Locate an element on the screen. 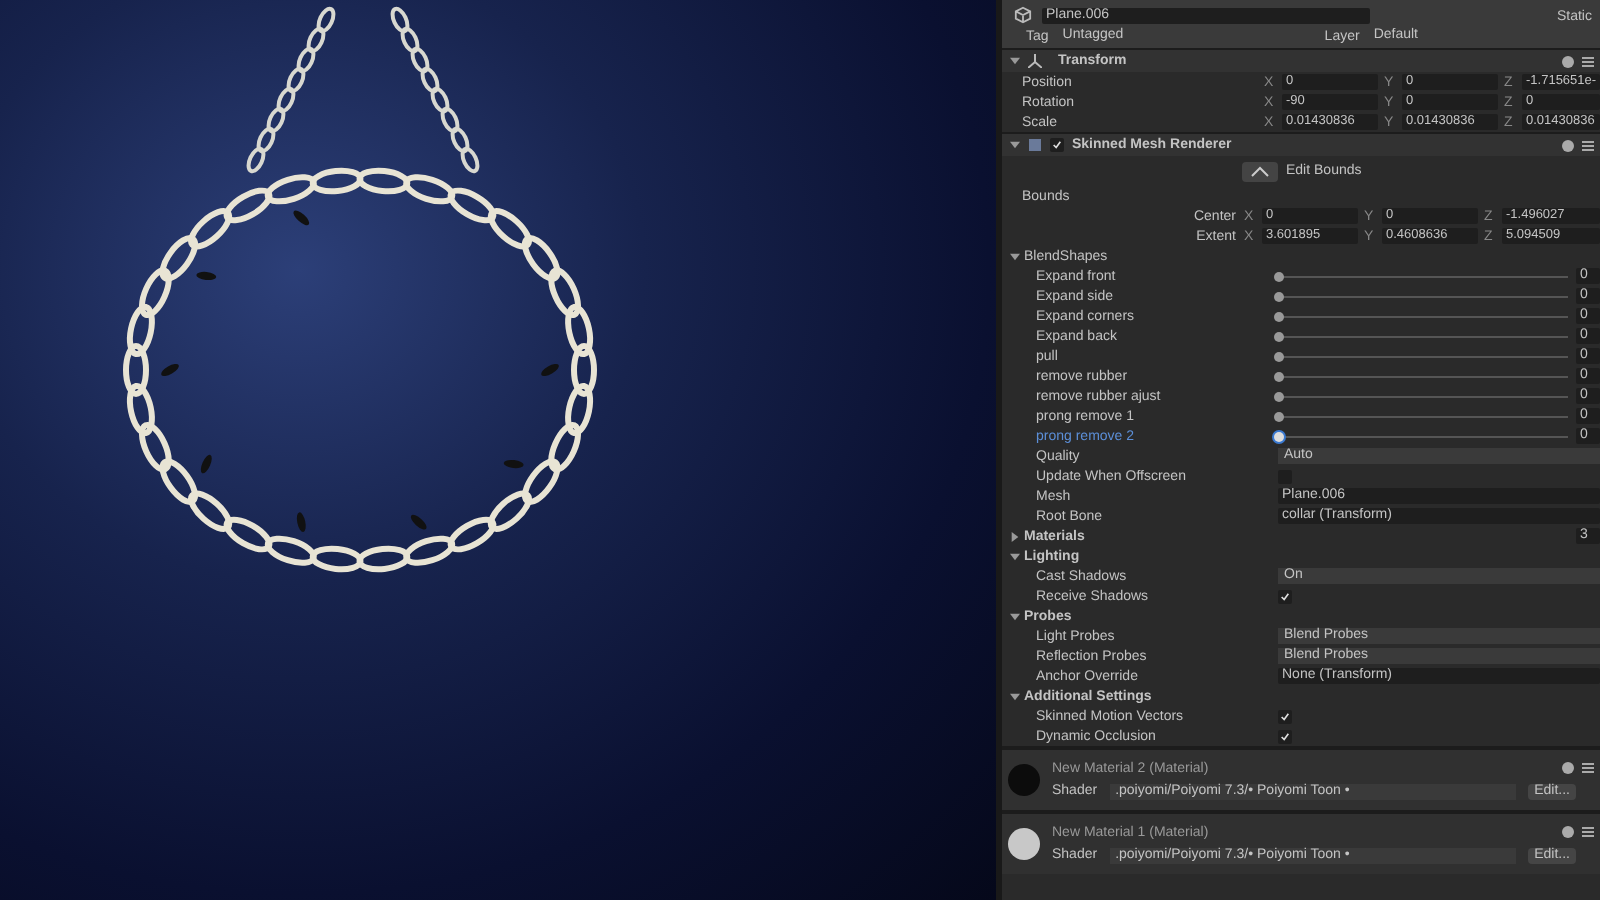 The height and width of the screenshot is (900, 1600). bounds-icon is located at coordinates (1260, 171).